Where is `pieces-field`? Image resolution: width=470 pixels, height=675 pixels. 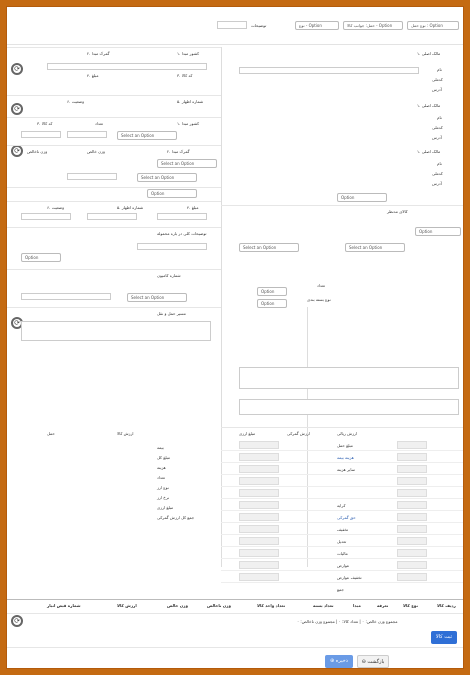
pieces-field is located at coordinates (87, 134).